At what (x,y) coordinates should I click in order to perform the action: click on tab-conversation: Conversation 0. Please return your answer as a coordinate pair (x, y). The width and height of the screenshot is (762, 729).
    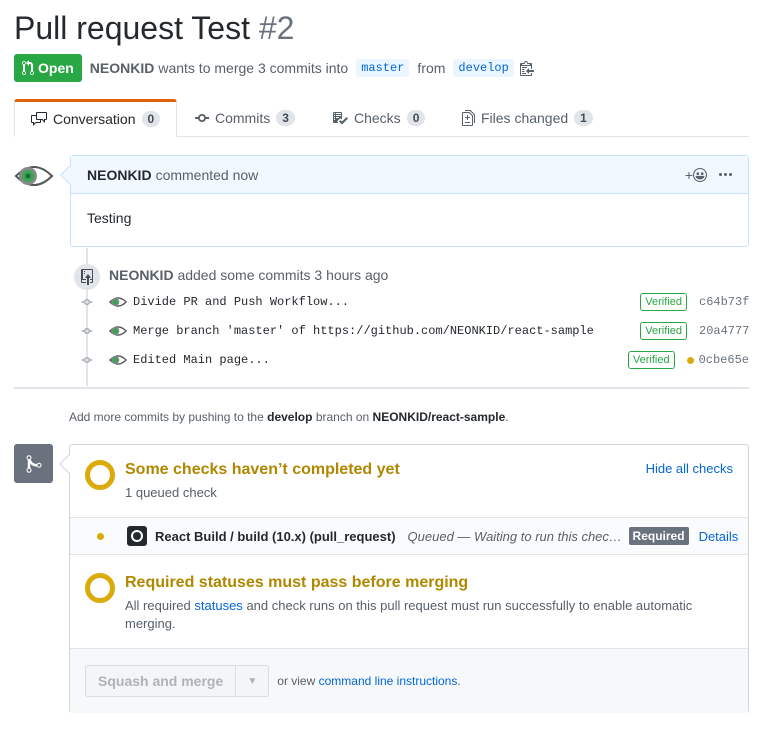
    Looking at the image, I should click on (96, 118).